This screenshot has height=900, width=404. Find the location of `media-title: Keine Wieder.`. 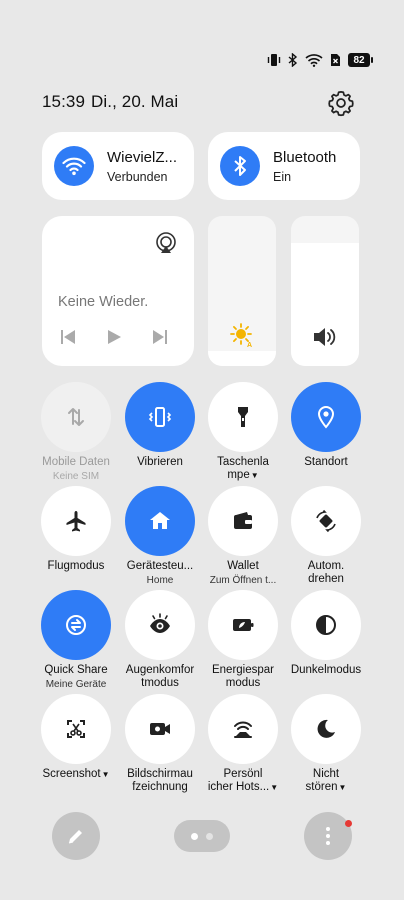

media-title: Keine Wieder. is located at coordinates (103, 302).